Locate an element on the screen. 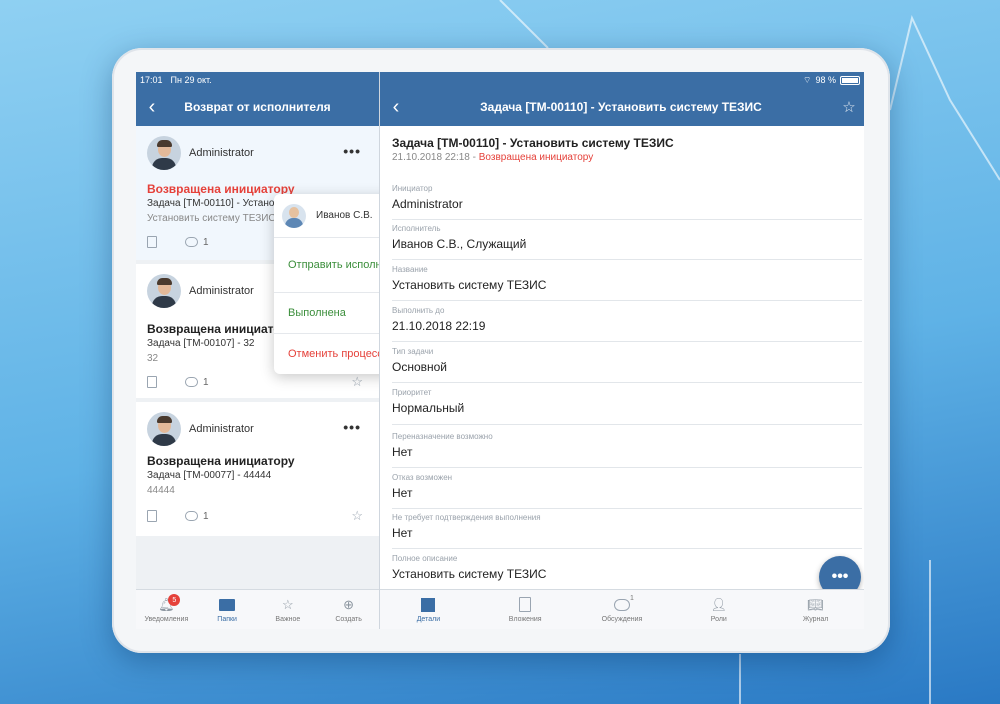  detail-date: 21.10.2018 22:18 is located at coordinates (431, 157).